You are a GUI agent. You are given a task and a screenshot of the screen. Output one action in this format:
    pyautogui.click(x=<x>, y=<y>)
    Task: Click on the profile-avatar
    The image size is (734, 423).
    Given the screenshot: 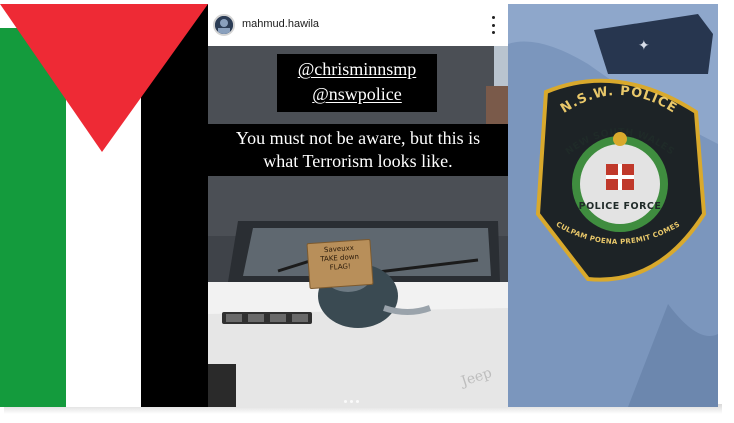 What is the action you would take?
    pyautogui.click(x=224, y=25)
    